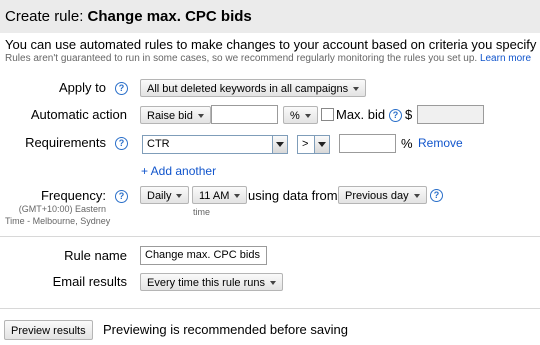 This screenshot has height=345, width=540. What do you see at coordinates (178, 171) in the screenshot?
I see `add-another-link: + Add another` at bounding box center [178, 171].